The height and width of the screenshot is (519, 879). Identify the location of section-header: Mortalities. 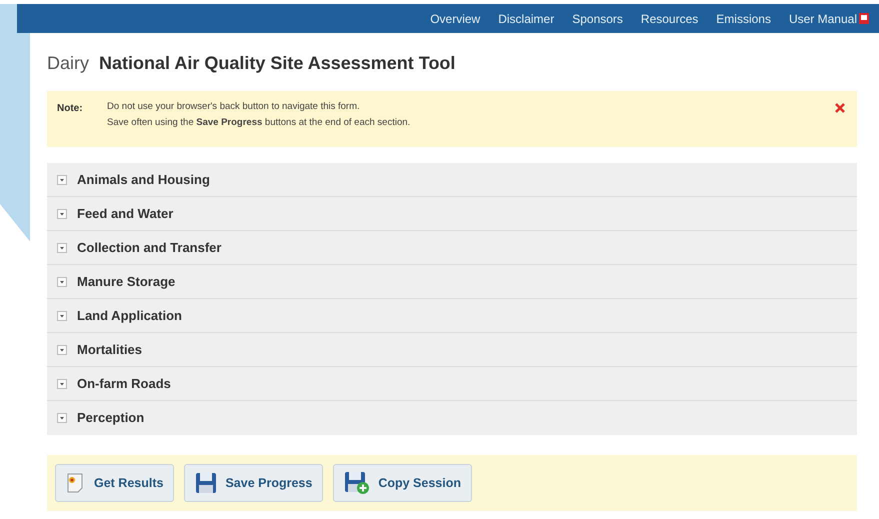
(109, 350).